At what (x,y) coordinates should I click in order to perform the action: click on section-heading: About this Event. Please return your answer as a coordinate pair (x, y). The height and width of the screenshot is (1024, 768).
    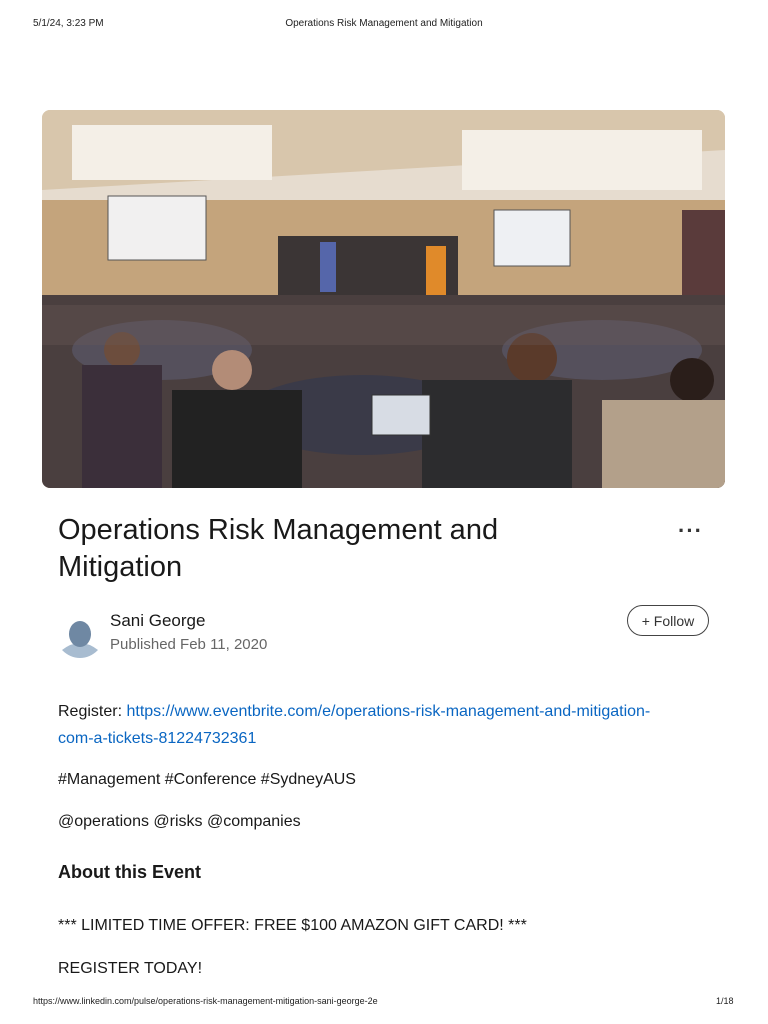
    Looking at the image, I should click on (129, 872).